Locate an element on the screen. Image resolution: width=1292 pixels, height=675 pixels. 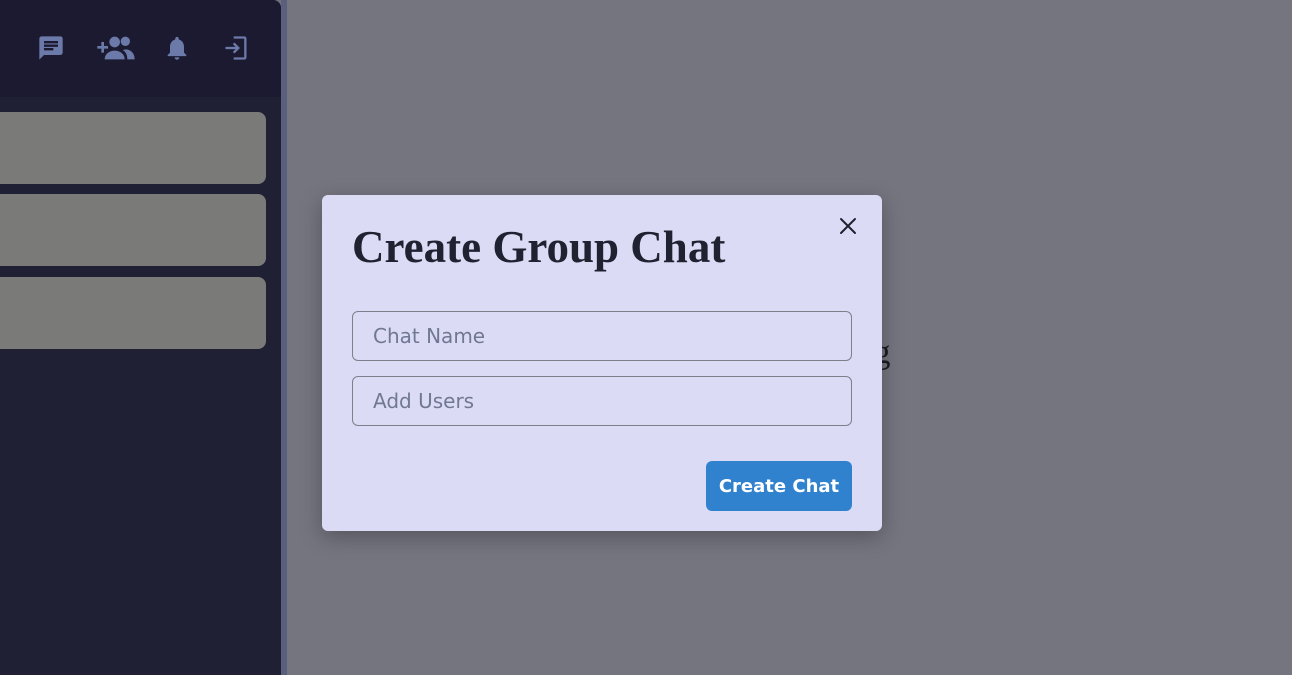
logout-icon is located at coordinates (236, 48).